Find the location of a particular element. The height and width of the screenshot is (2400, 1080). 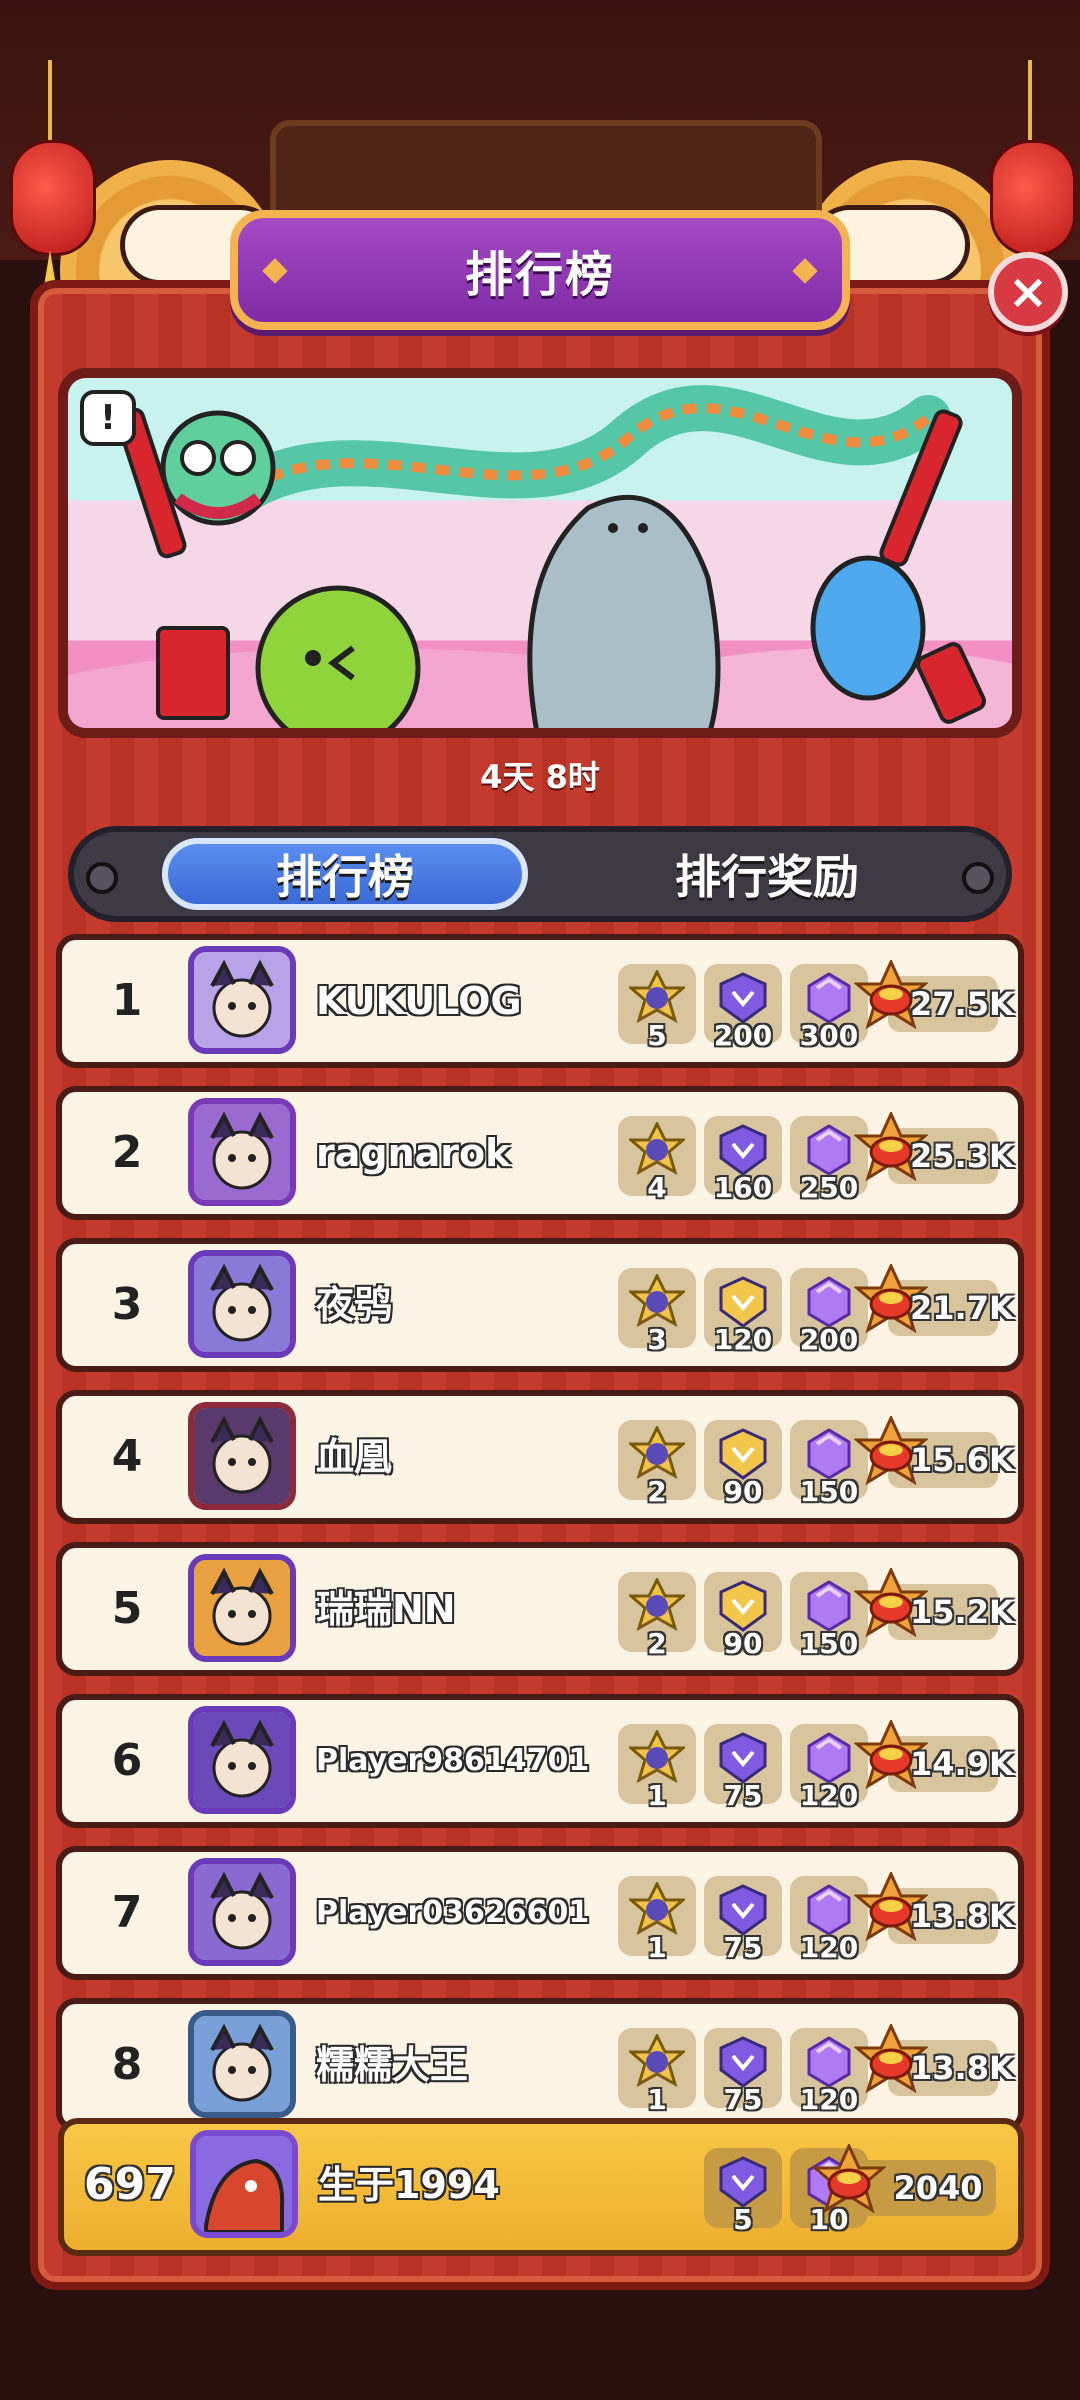

reward-shield: 120 is located at coordinates (743, 1312).